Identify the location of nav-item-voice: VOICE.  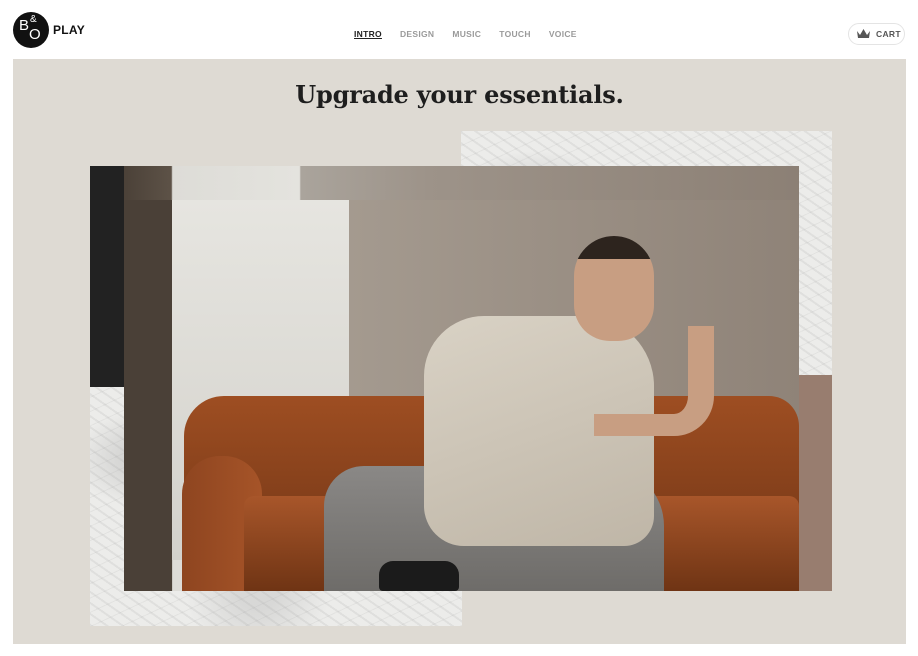
(563, 34).